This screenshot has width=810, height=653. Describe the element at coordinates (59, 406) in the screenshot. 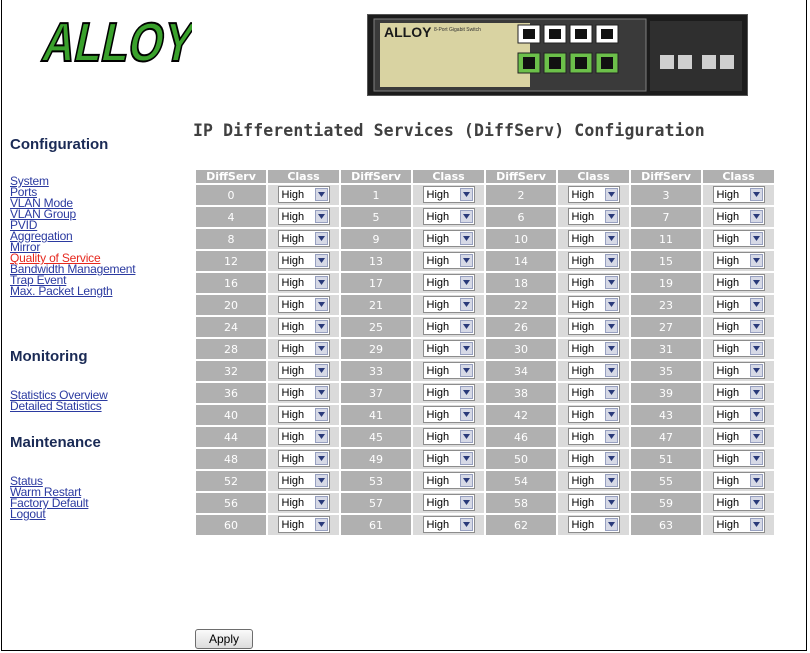

I see `nav-link-detailed-statistics: Detailed Statistics` at that location.